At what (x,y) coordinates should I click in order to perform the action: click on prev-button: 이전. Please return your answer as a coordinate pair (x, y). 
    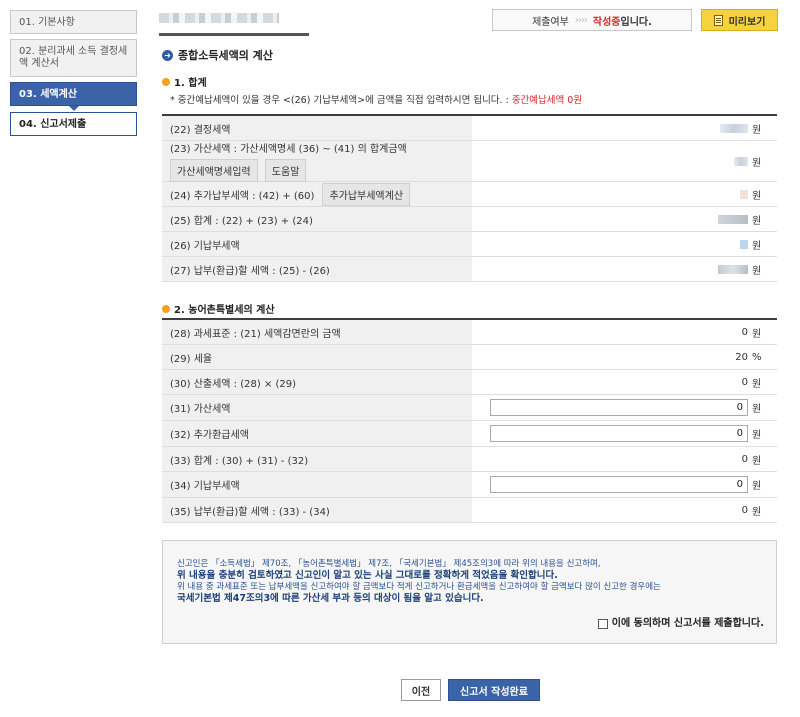
    Looking at the image, I should click on (421, 690).